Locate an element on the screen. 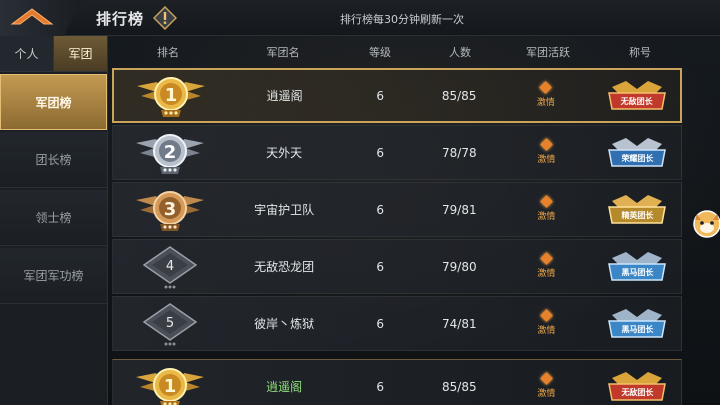  back-arrow-icon is located at coordinates (32, 16).